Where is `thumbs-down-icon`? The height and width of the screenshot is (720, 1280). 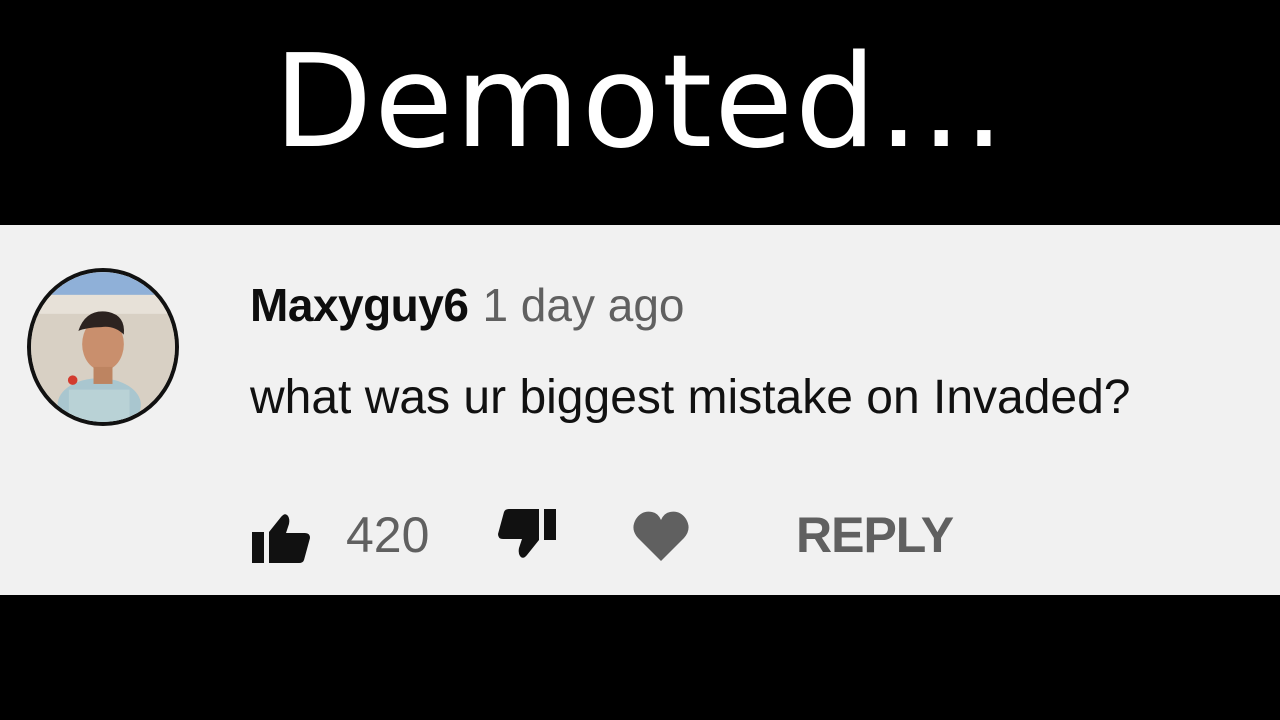
thumbs-down-icon is located at coordinates (527, 536).